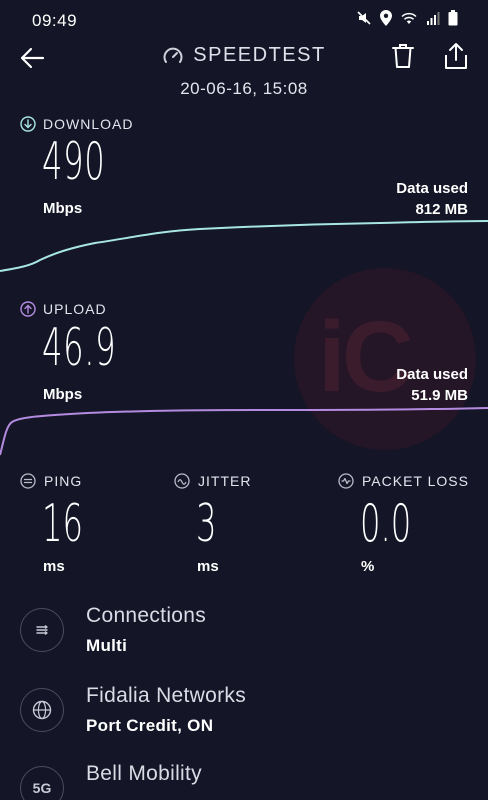  Describe the element at coordinates (386, 524) in the screenshot. I see `packet-loss-value: 0.0` at that location.